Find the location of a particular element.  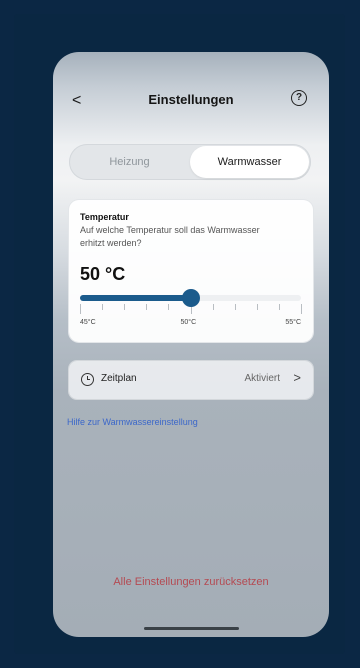

tick-label-max: 55°C is located at coordinates (293, 322).